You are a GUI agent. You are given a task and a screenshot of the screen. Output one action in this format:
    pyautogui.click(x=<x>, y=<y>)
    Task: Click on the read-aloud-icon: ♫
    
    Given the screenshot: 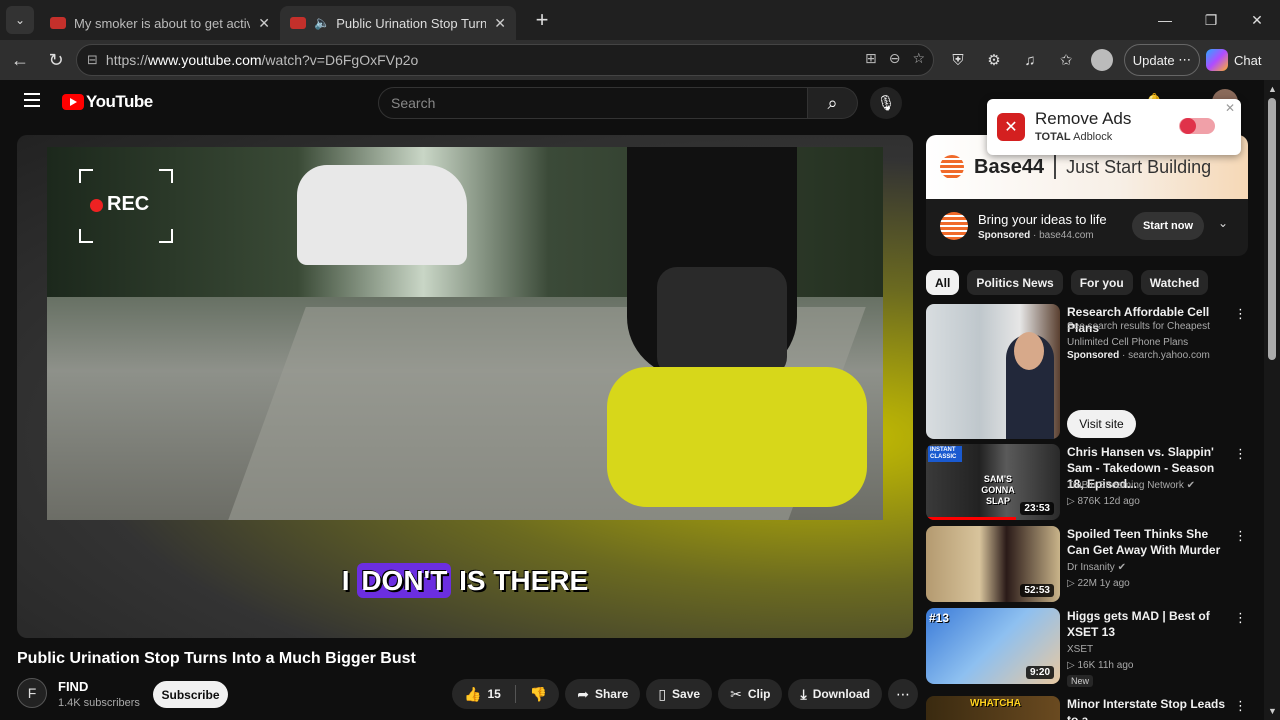 What is the action you would take?
    pyautogui.click(x=1030, y=60)
    